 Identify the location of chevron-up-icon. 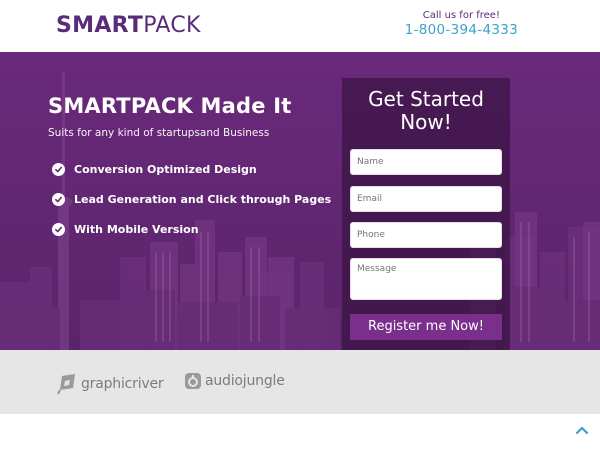
(582, 430).